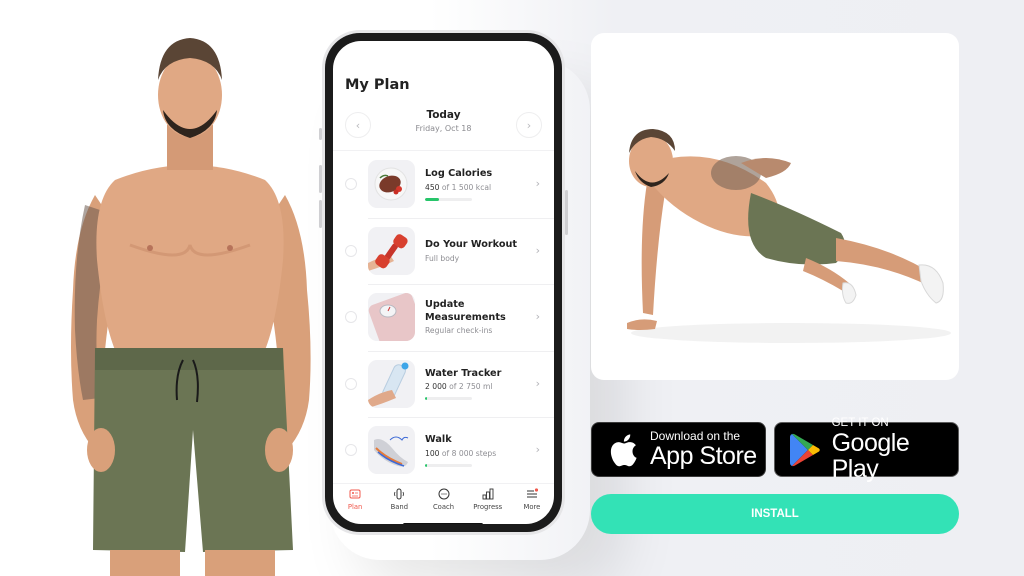 This screenshot has width=1024, height=576. I want to click on pushup-man-image, so click(789, 236).